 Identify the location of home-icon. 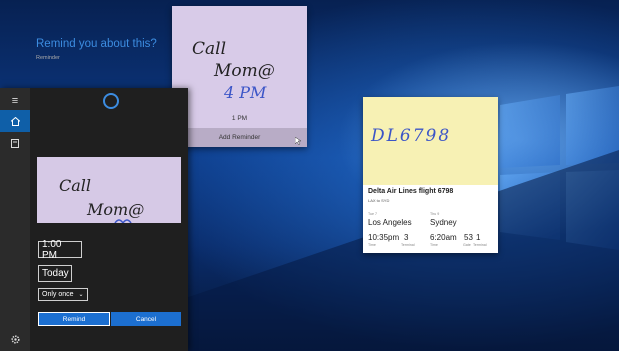
(15, 121).